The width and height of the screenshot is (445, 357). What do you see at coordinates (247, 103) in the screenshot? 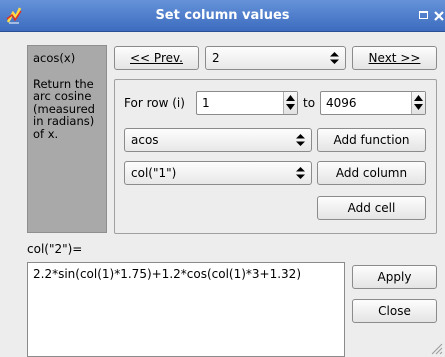
I see `row-from-field: 1` at bounding box center [247, 103].